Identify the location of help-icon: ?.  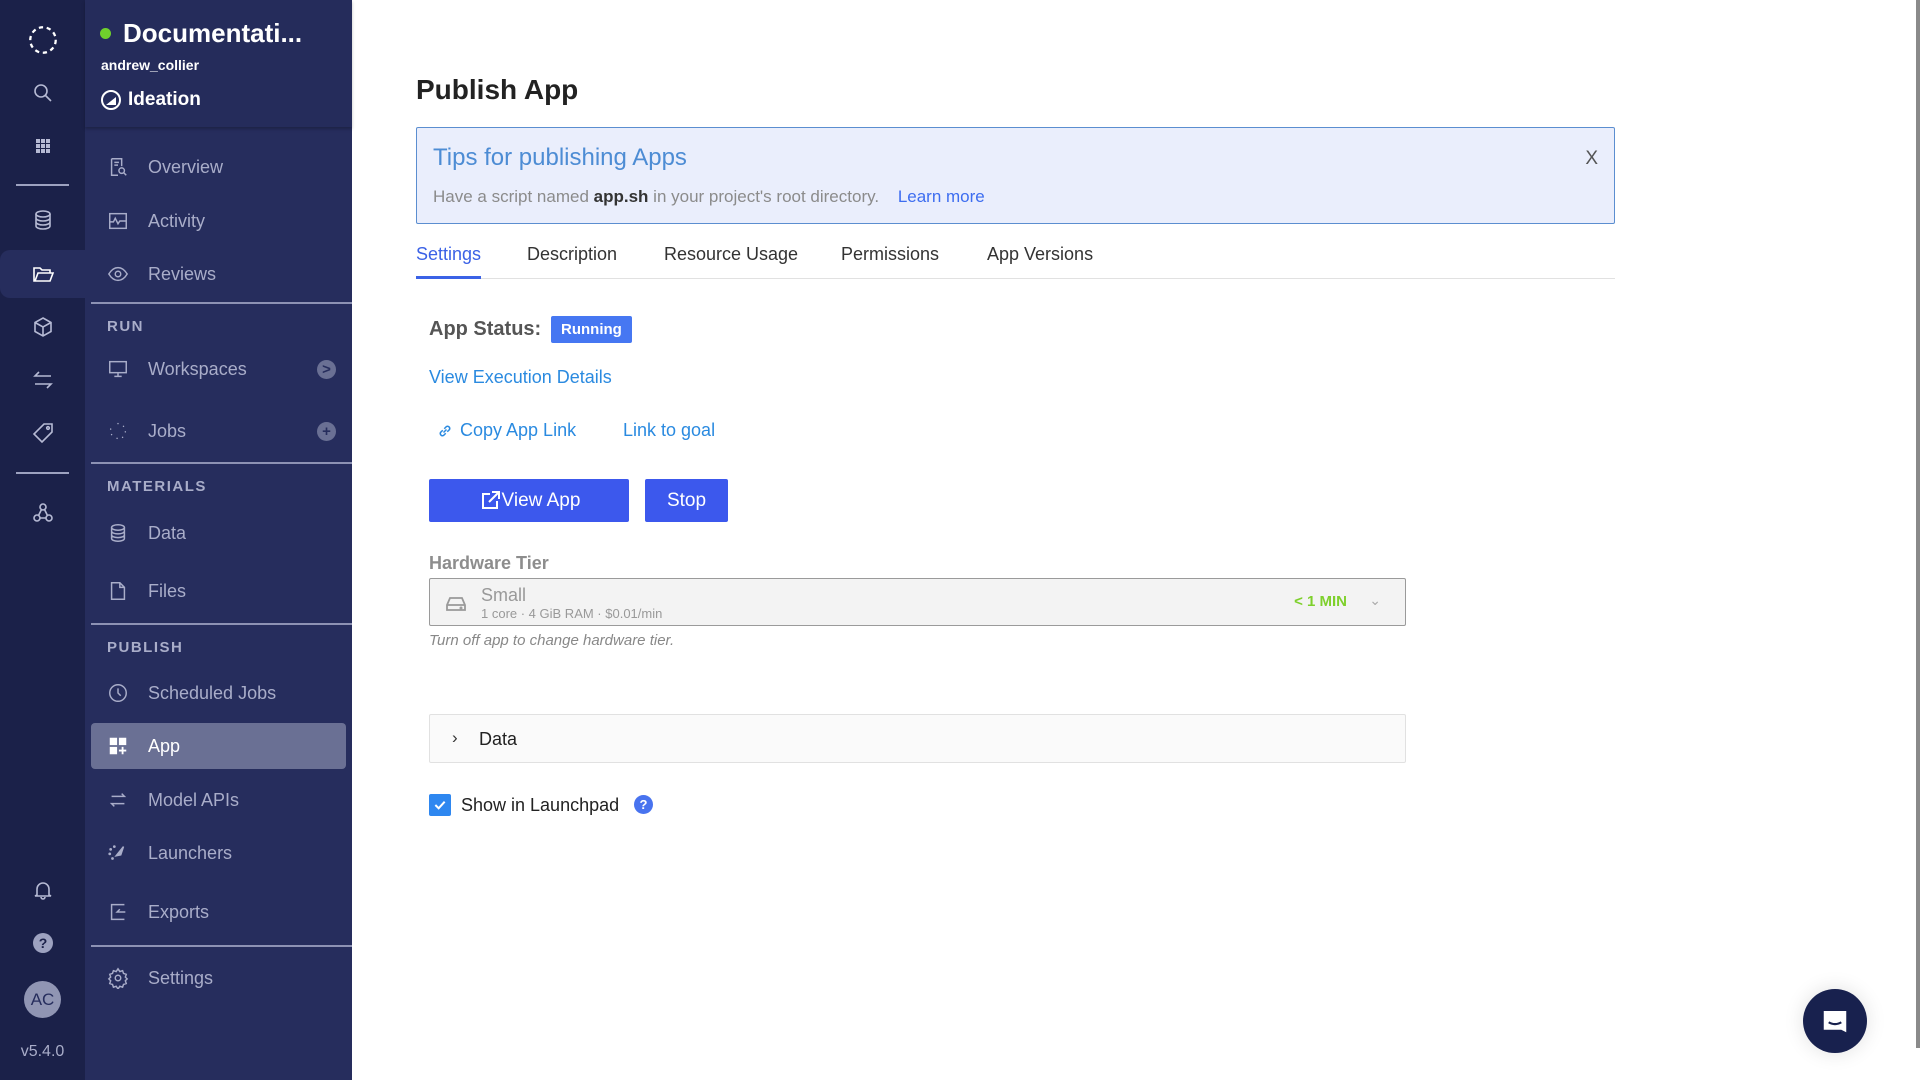
(42, 943).